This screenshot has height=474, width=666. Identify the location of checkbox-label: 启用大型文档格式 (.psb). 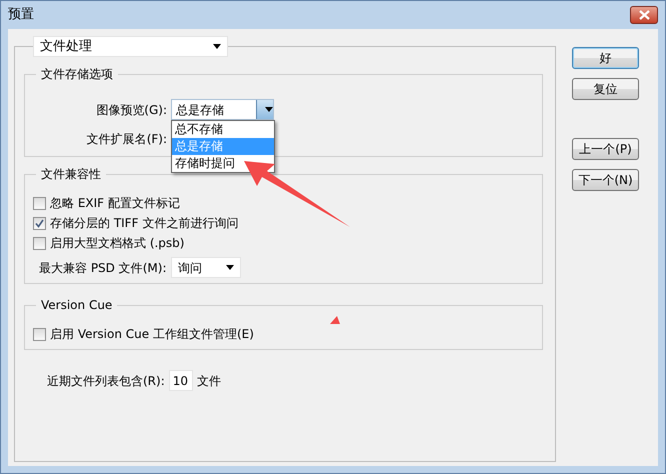
(117, 243).